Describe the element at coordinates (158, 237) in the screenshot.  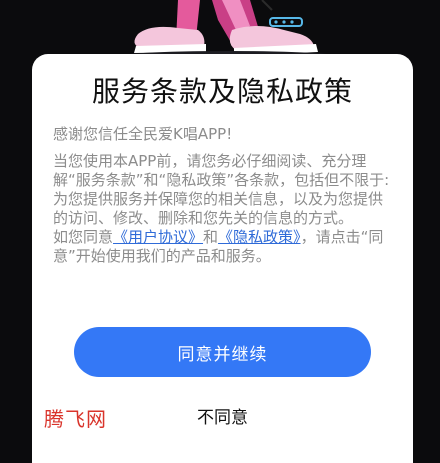
I see `user-agreement-link: 《用户协议》` at that location.